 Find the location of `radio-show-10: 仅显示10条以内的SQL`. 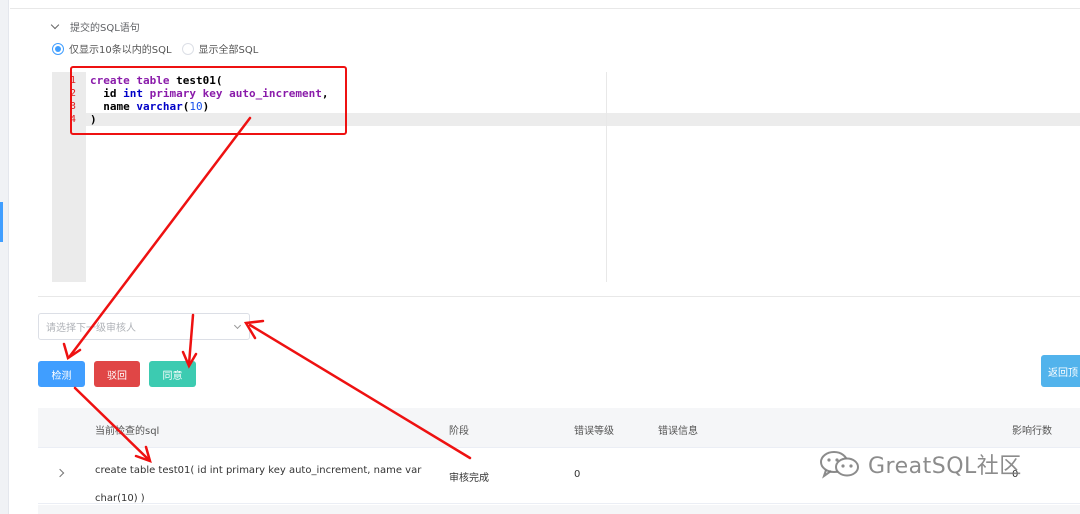

radio-show-10: 仅显示10条以内的SQL is located at coordinates (112, 48).